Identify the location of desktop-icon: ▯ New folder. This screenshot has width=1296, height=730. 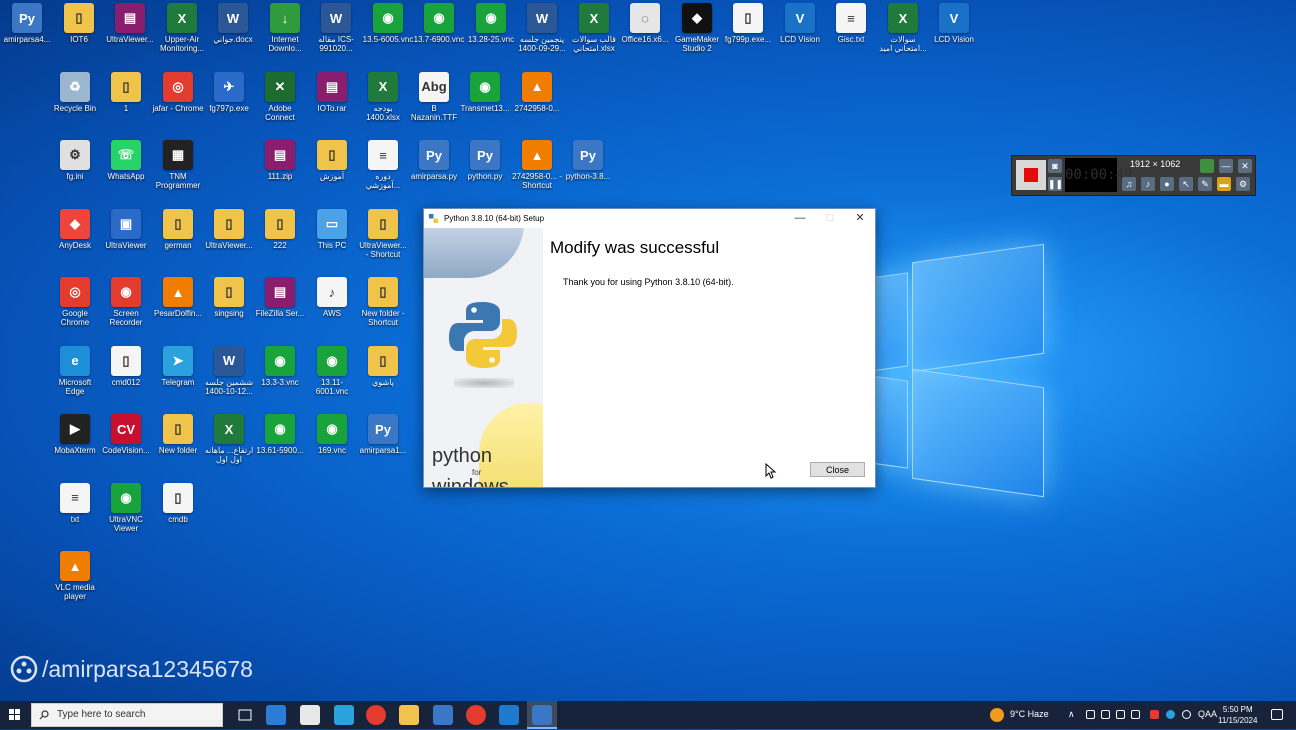
(178, 434).